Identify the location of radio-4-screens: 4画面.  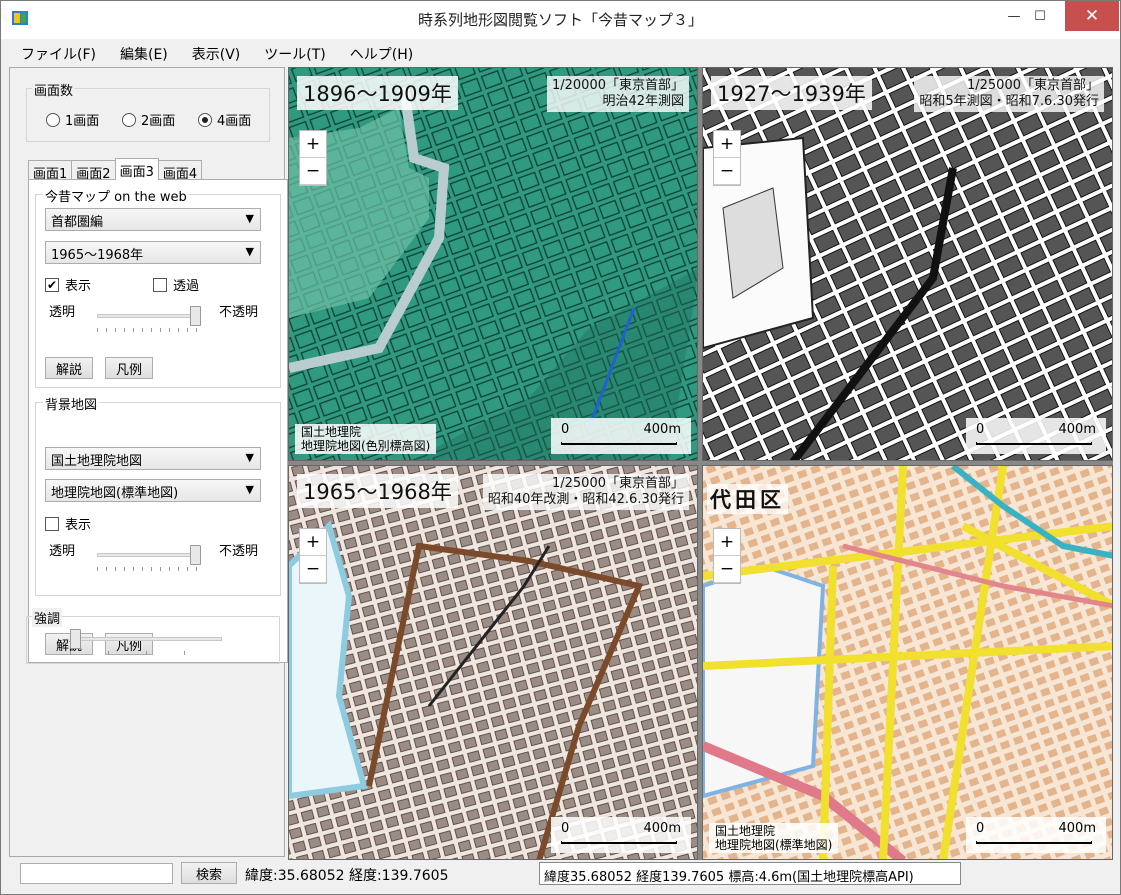
(224, 119).